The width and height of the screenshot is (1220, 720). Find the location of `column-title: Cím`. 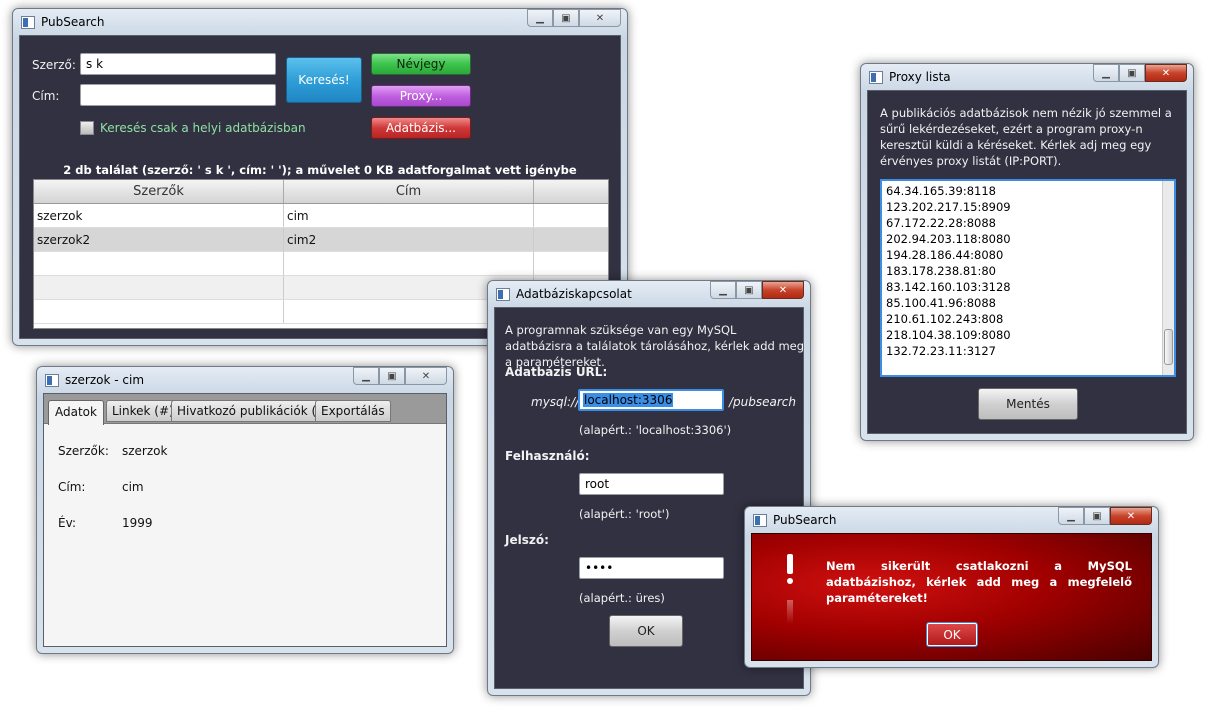

column-title: Cím is located at coordinates (409, 191).